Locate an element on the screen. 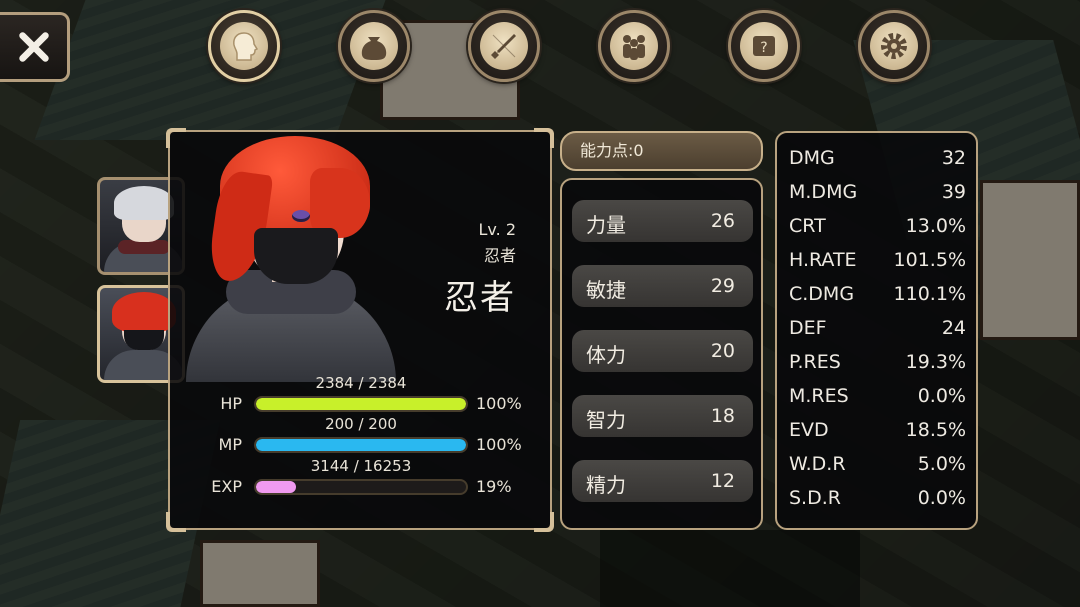  stat-row-def: DEF 24 is located at coordinates (877, 332).